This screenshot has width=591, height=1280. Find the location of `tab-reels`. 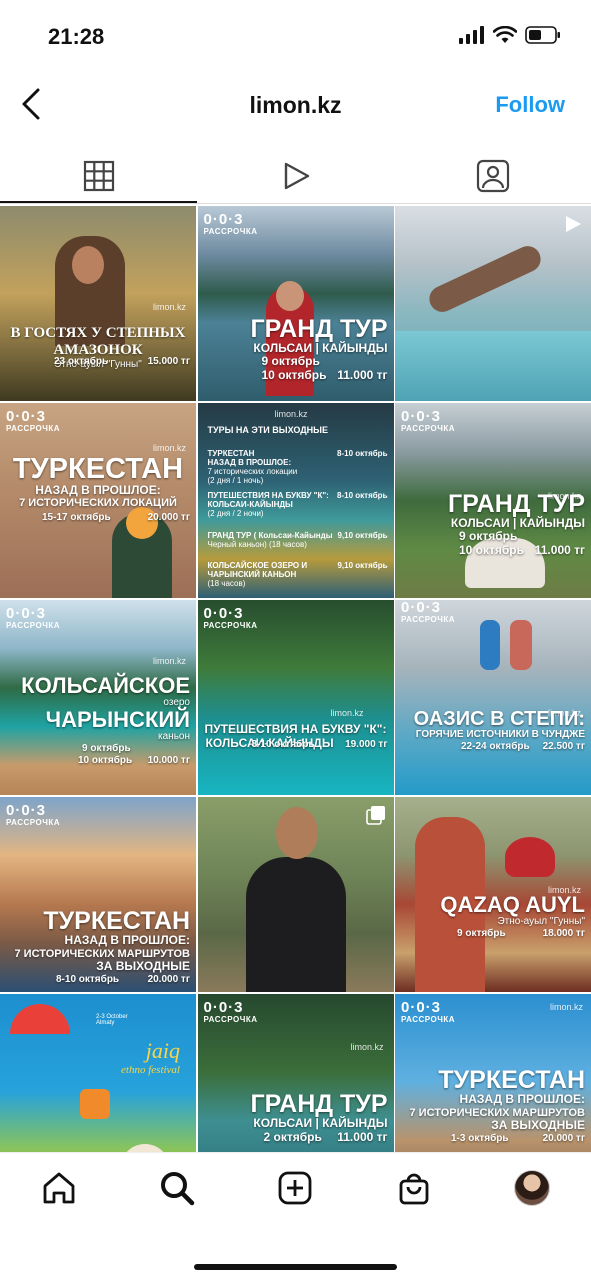

tab-reels is located at coordinates (295, 176).